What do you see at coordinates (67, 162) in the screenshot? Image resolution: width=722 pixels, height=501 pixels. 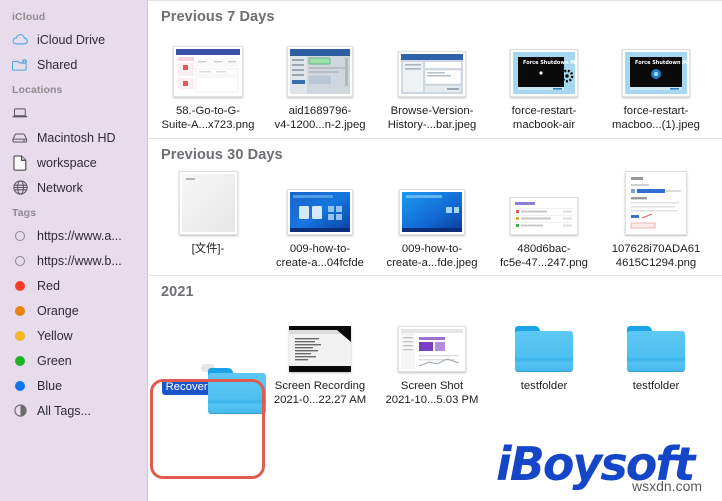 I see `sidebar-item-label: workspace` at bounding box center [67, 162].